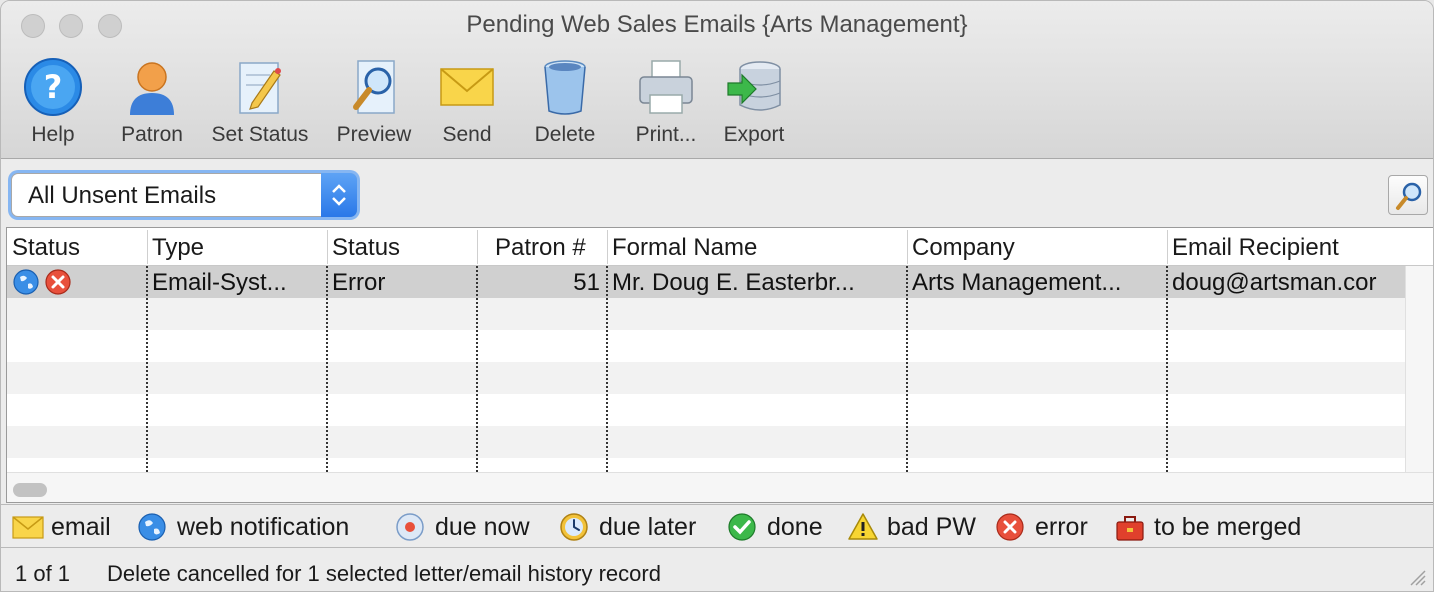 The width and height of the screenshot is (1434, 592). Describe the element at coordinates (467, 134) in the screenshot. I see `send-label: Send` at that location.